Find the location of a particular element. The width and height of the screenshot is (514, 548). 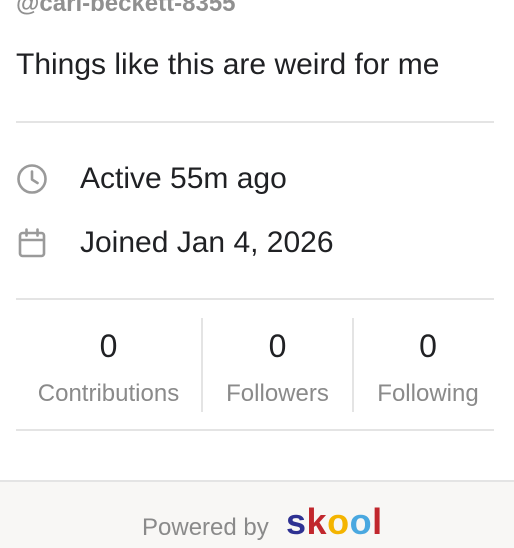

powered-by-text: Powered by is located at coordinates (205, 527).